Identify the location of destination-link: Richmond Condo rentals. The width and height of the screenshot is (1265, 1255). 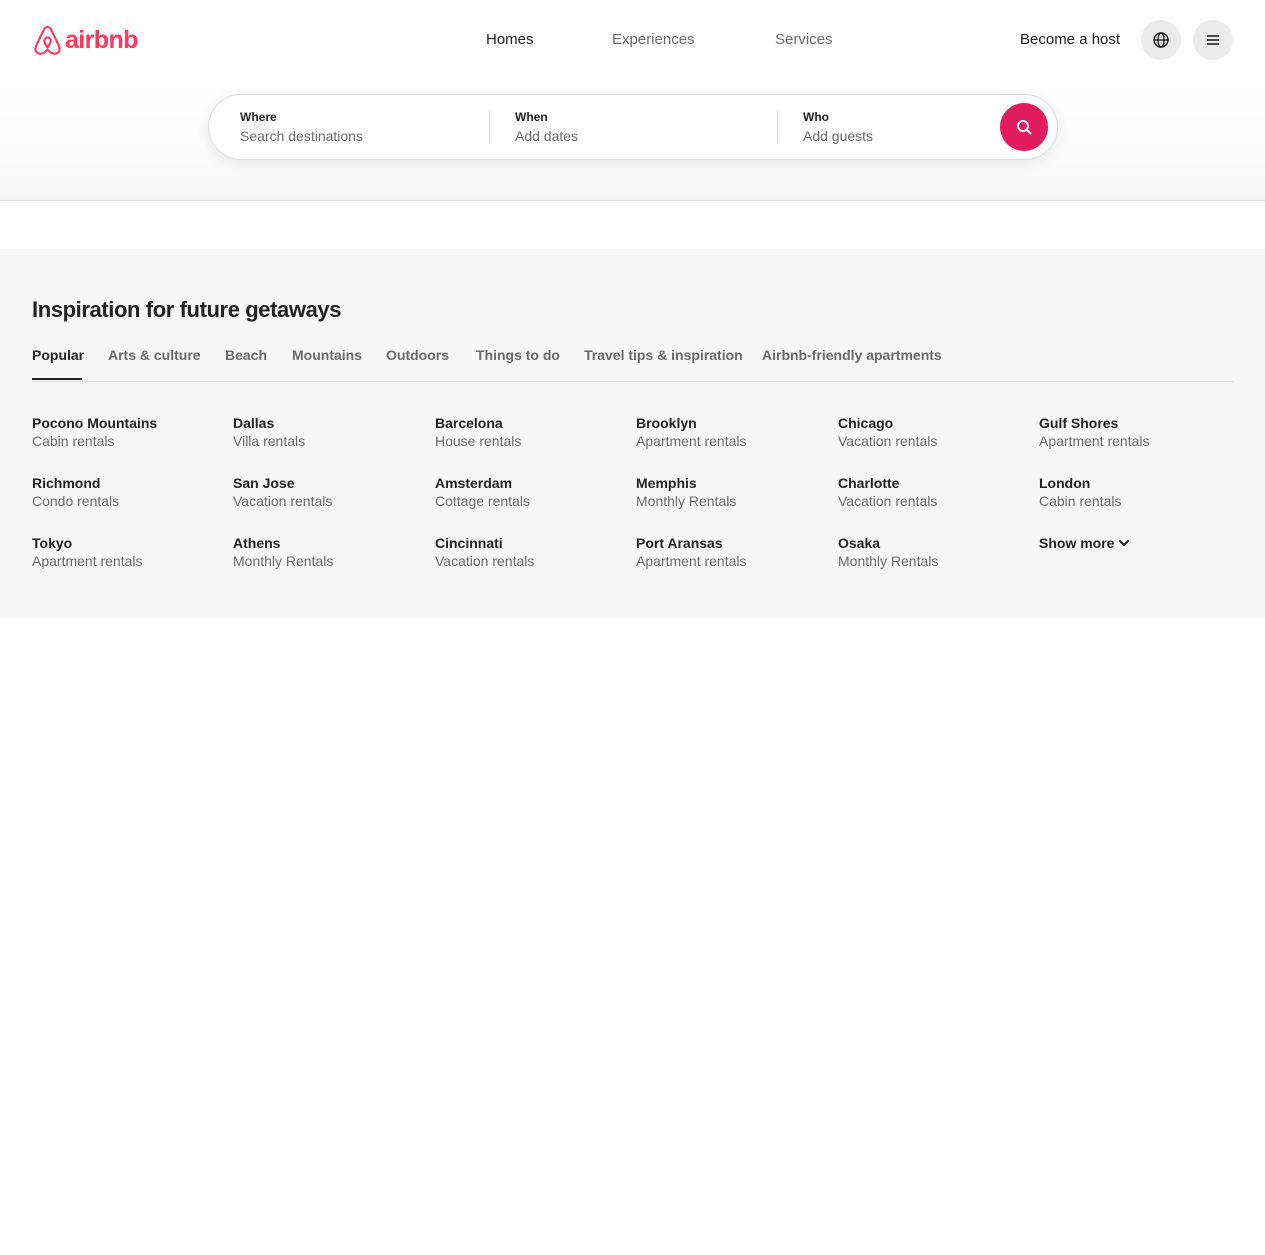
(127, 492).